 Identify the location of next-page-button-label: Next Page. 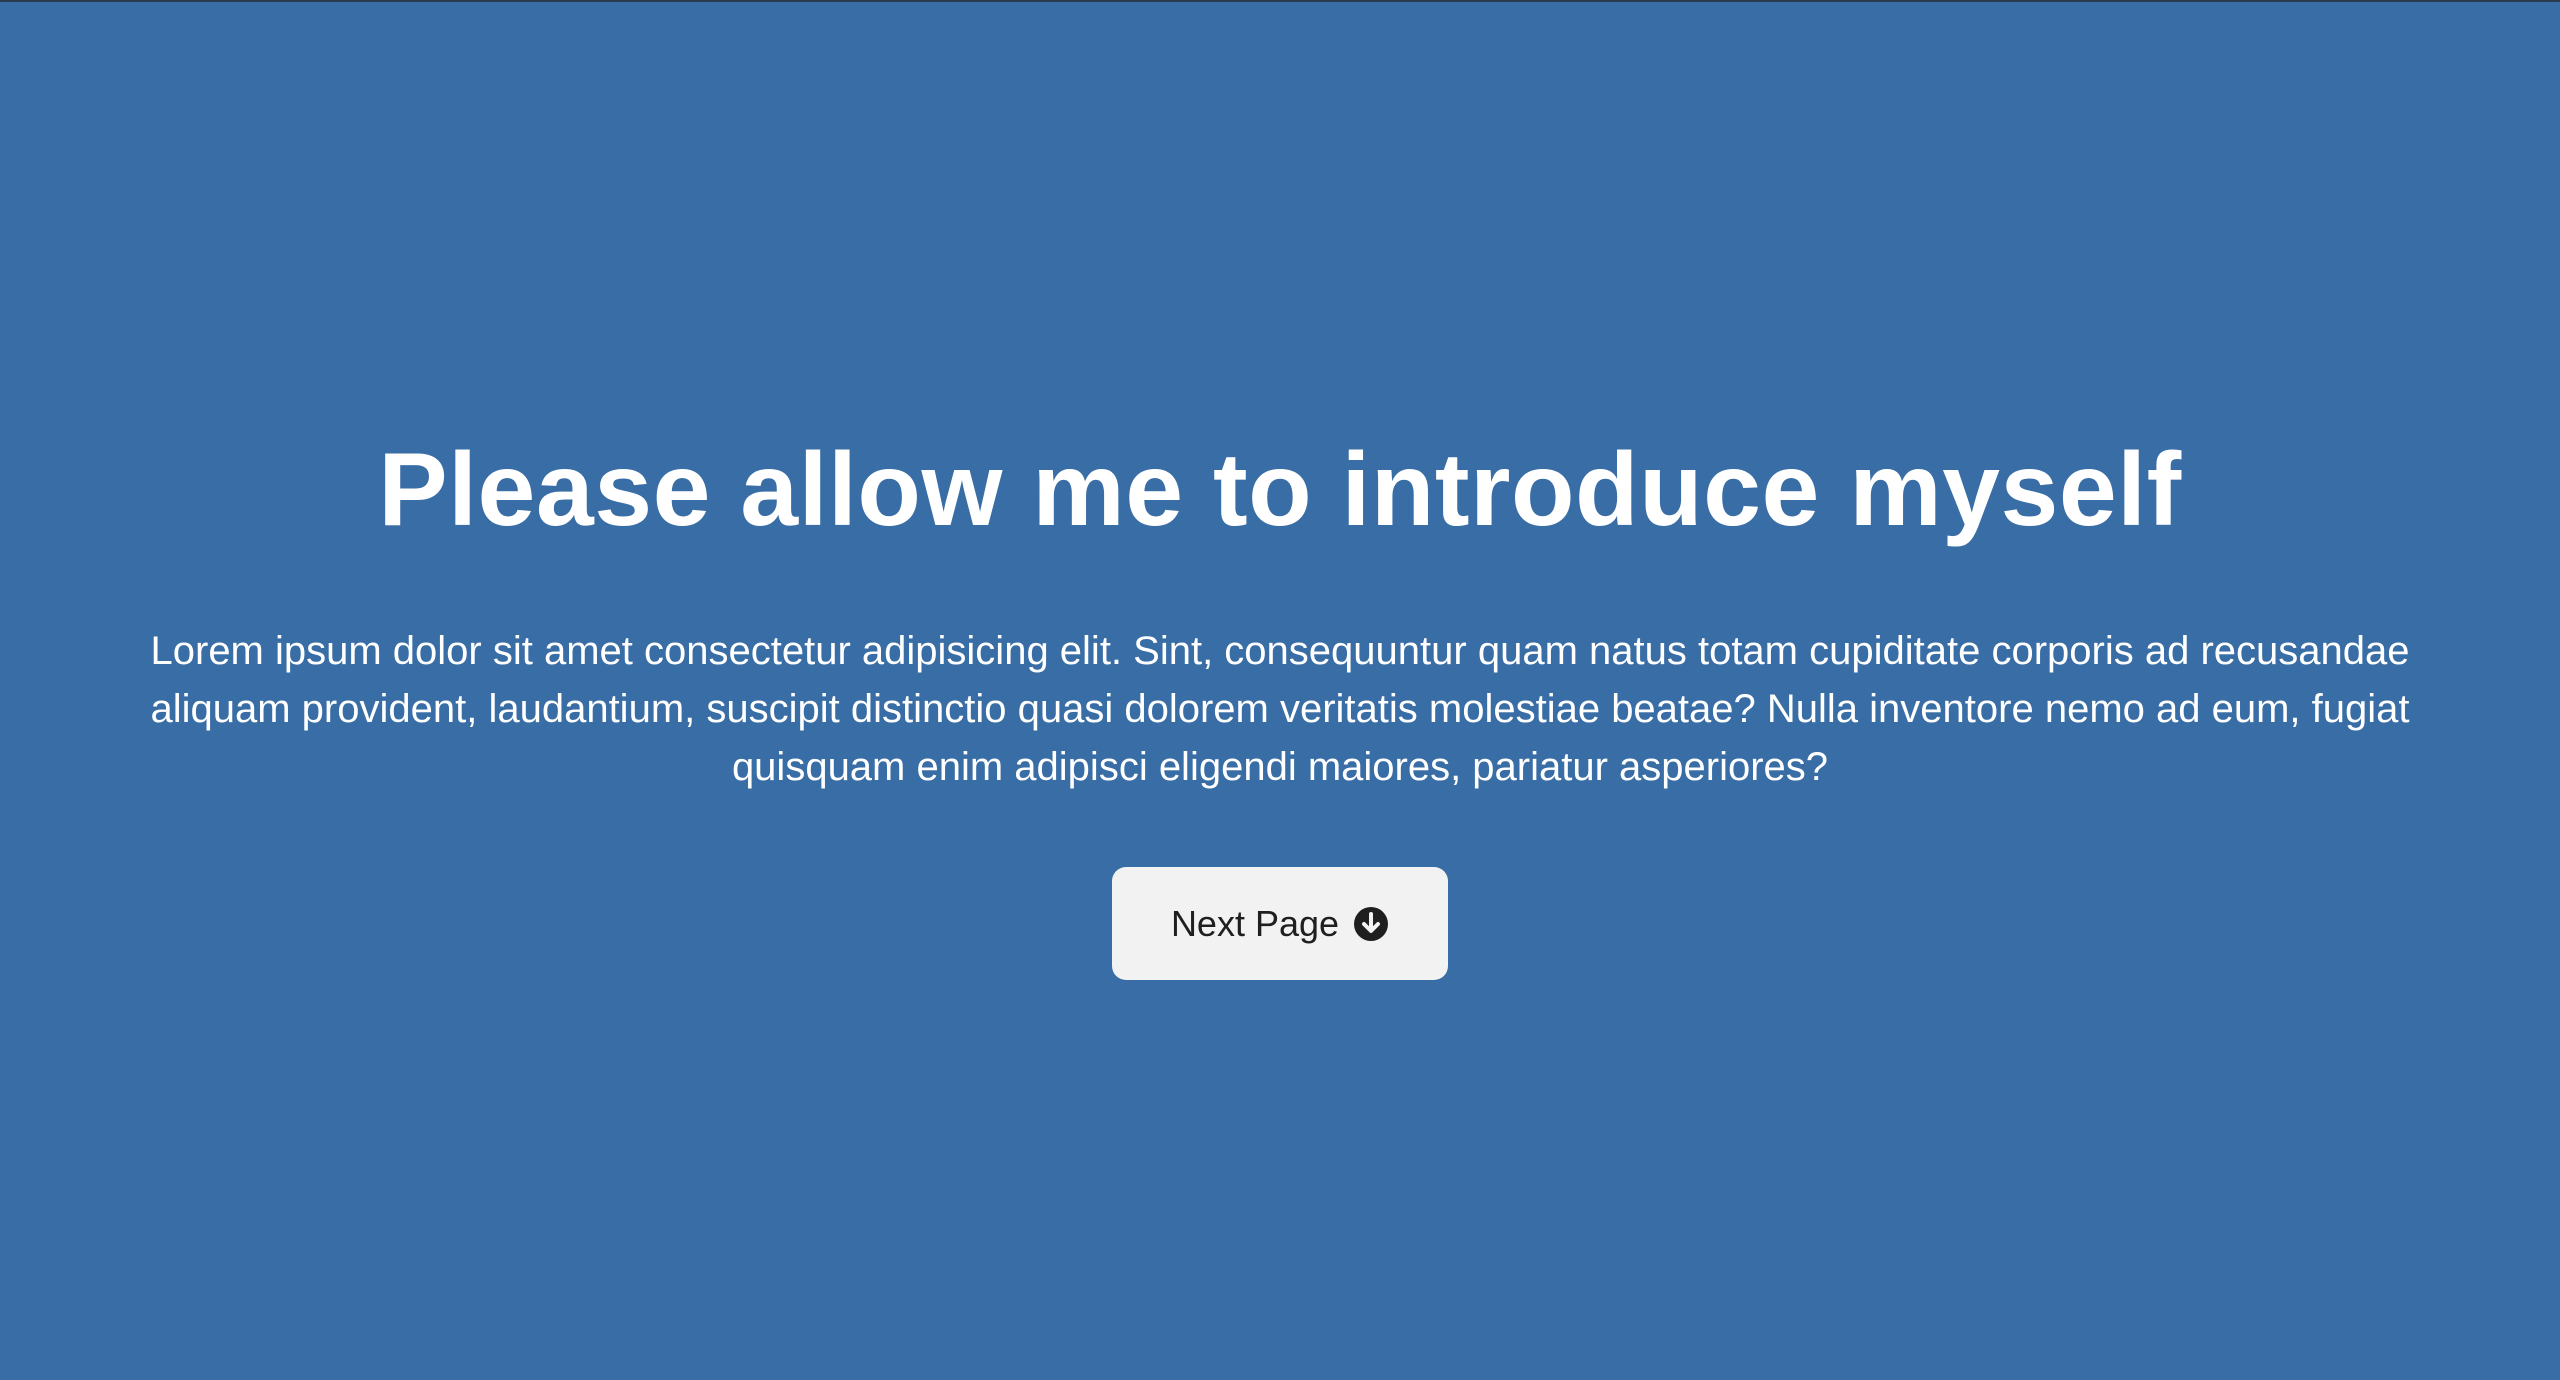
(1255, 923).